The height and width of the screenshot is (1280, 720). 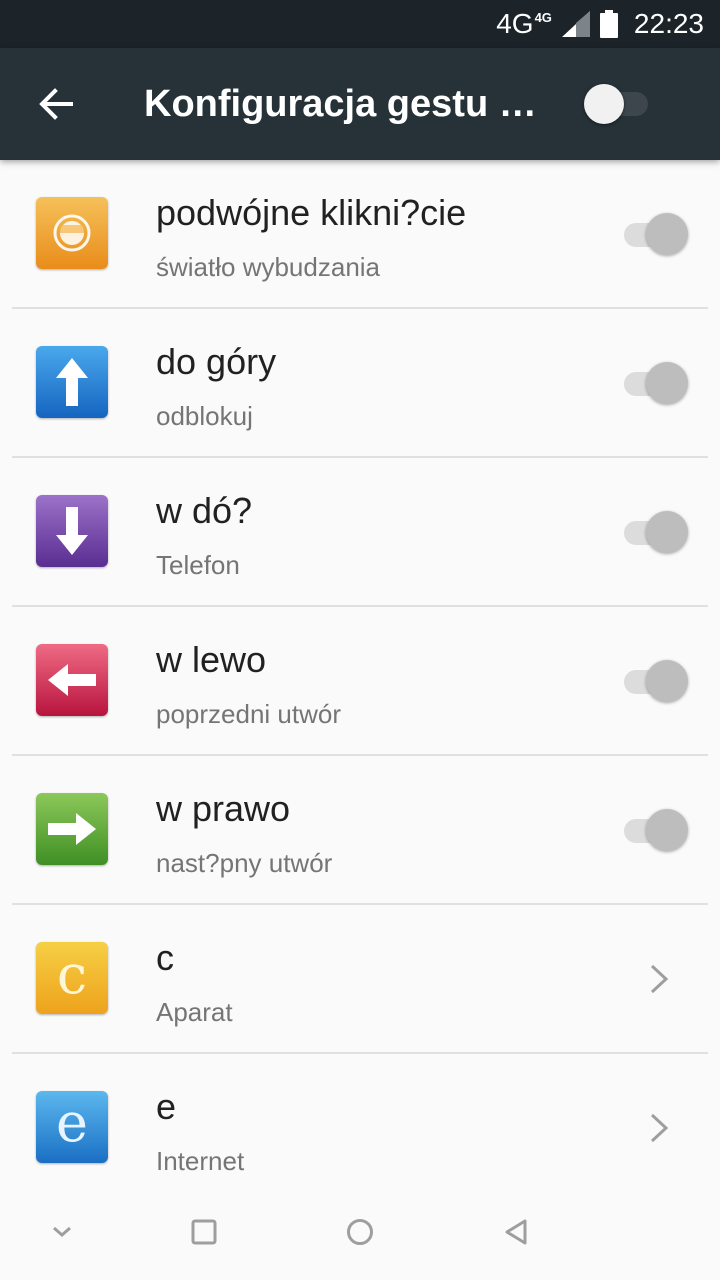 I want to click on battery-icon, so click(x=608, y=24).